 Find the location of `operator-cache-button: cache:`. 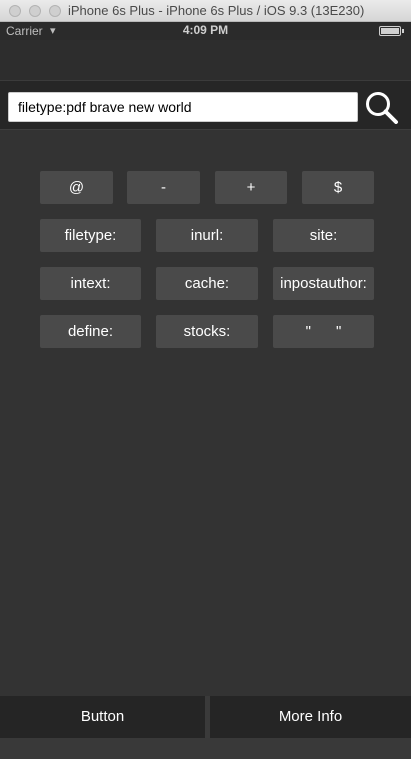

operator-cache-button: cache: is located at coordinates (207, 283).